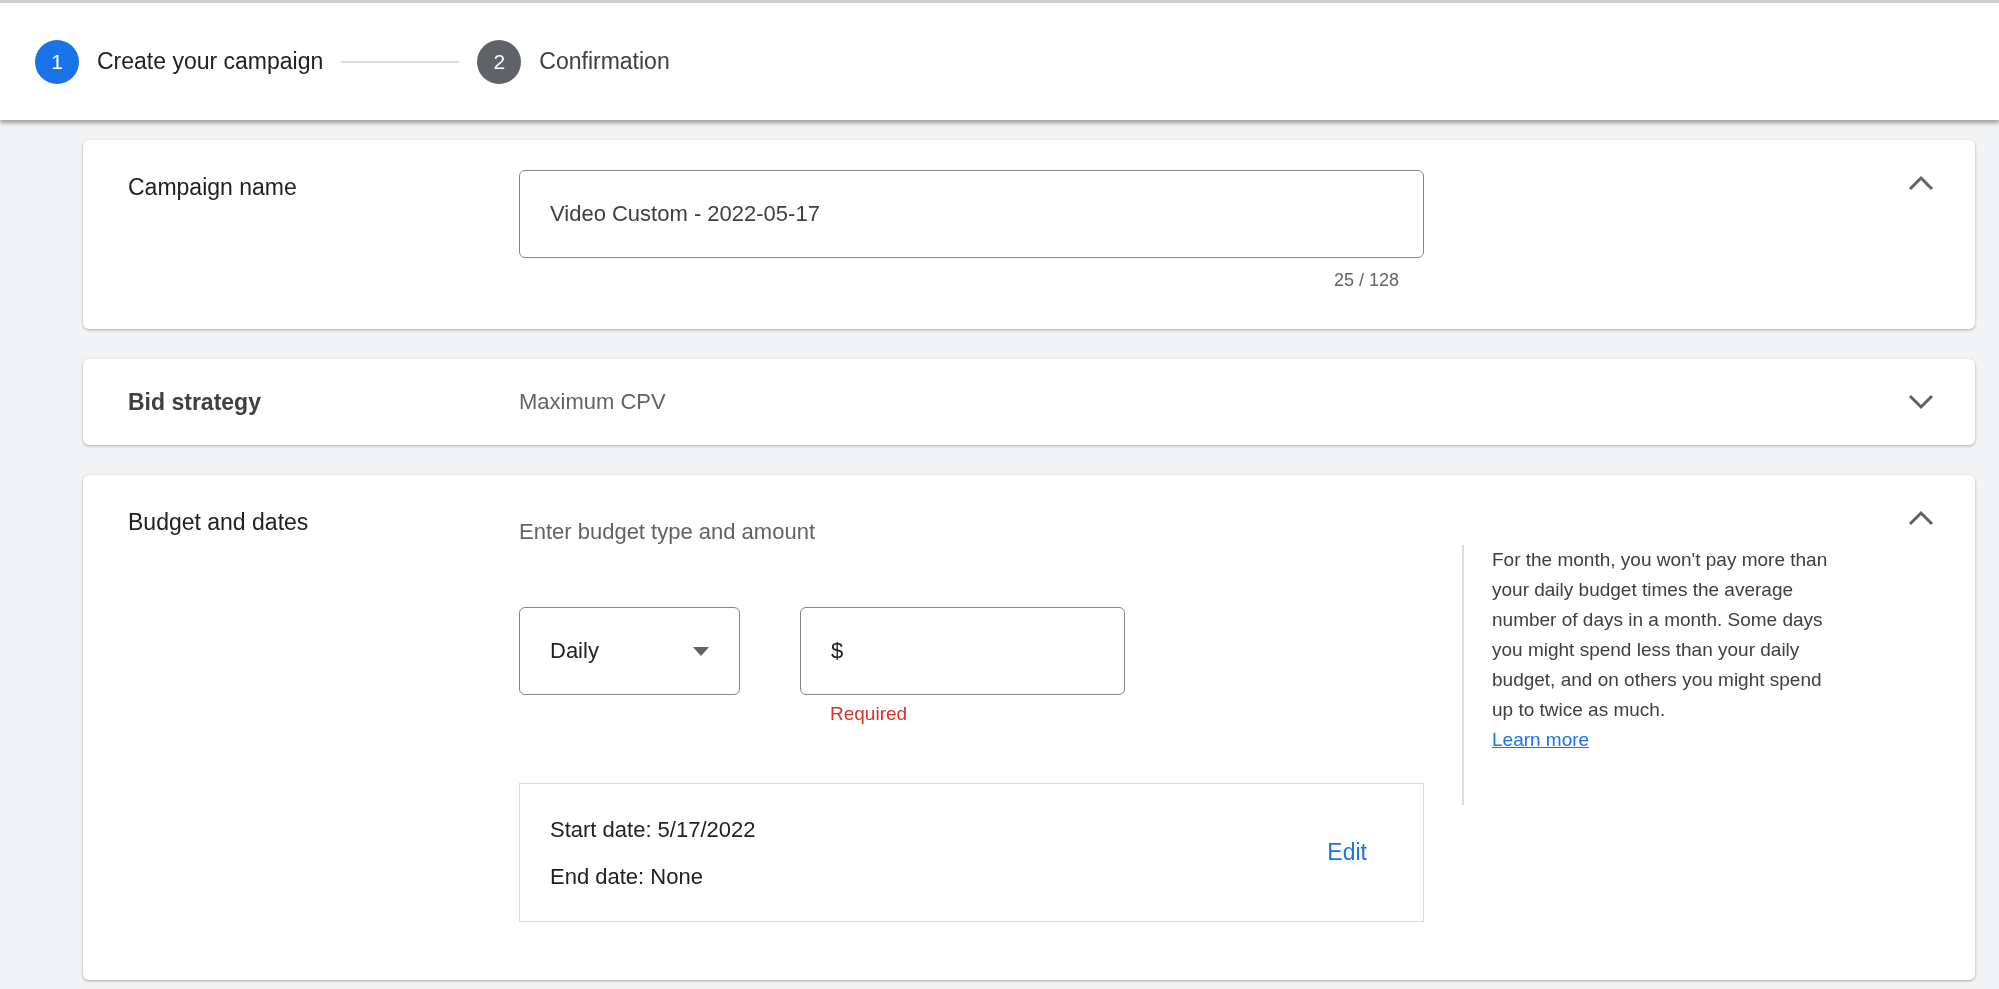 This screenshot has height=989, width=1999. What do you see at coordinates (499, 61) in the screenshot?
I see `step-number: 2` at bounding box center [499, 61].